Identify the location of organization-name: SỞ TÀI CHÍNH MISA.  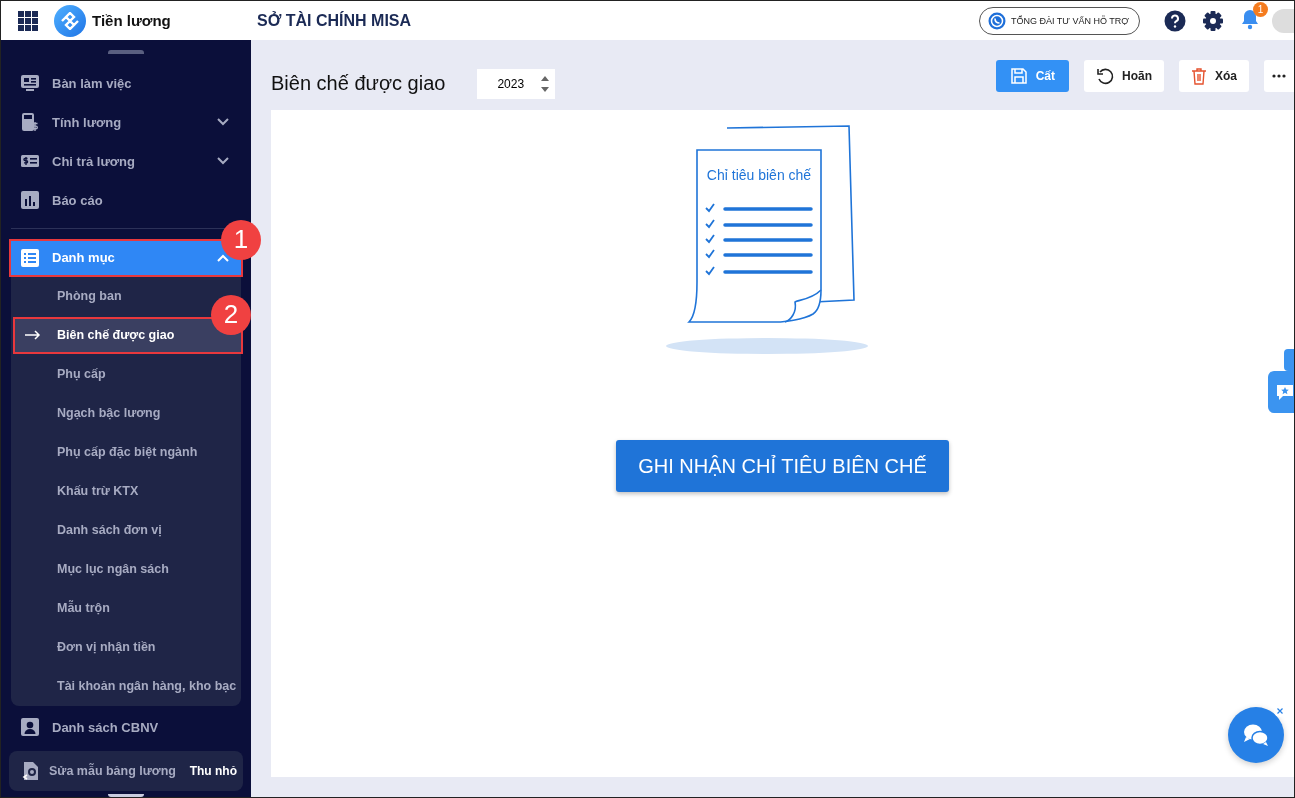
(335, 20).